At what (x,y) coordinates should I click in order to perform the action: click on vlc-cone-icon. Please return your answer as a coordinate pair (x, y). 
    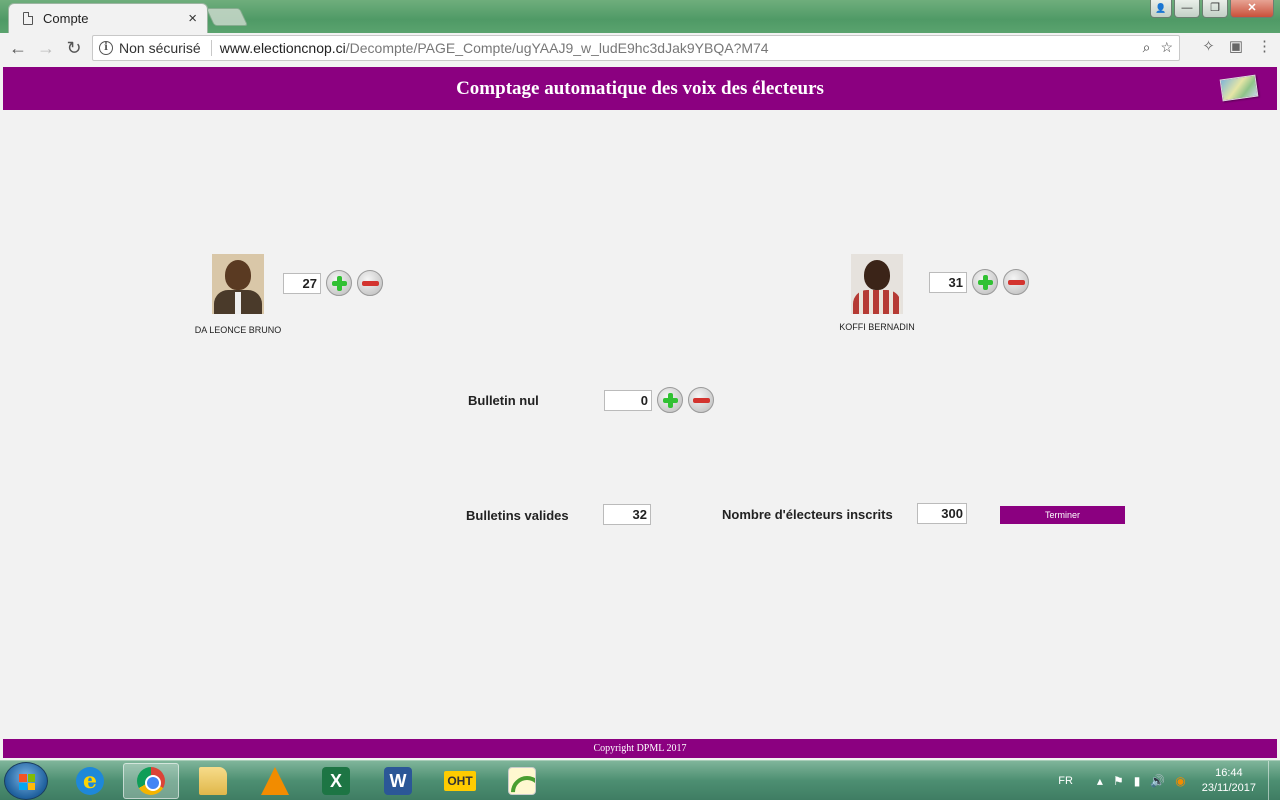
    Looking at the image, I should click on (275, 781).